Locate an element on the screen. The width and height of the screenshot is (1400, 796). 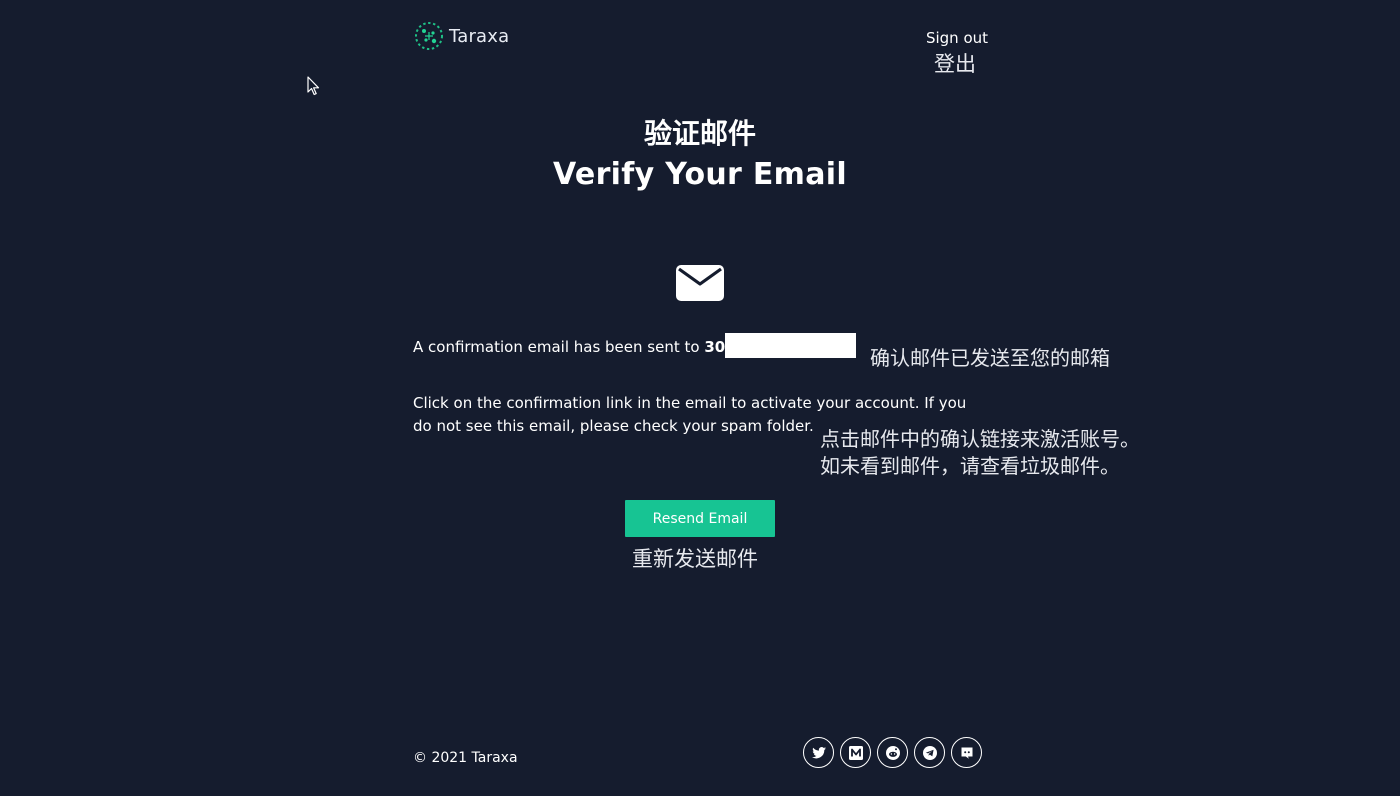
instruction-caption-cn-line2: 如未看到邮件，请查看垃圾邮件。 is located at coordinates (970, 466).